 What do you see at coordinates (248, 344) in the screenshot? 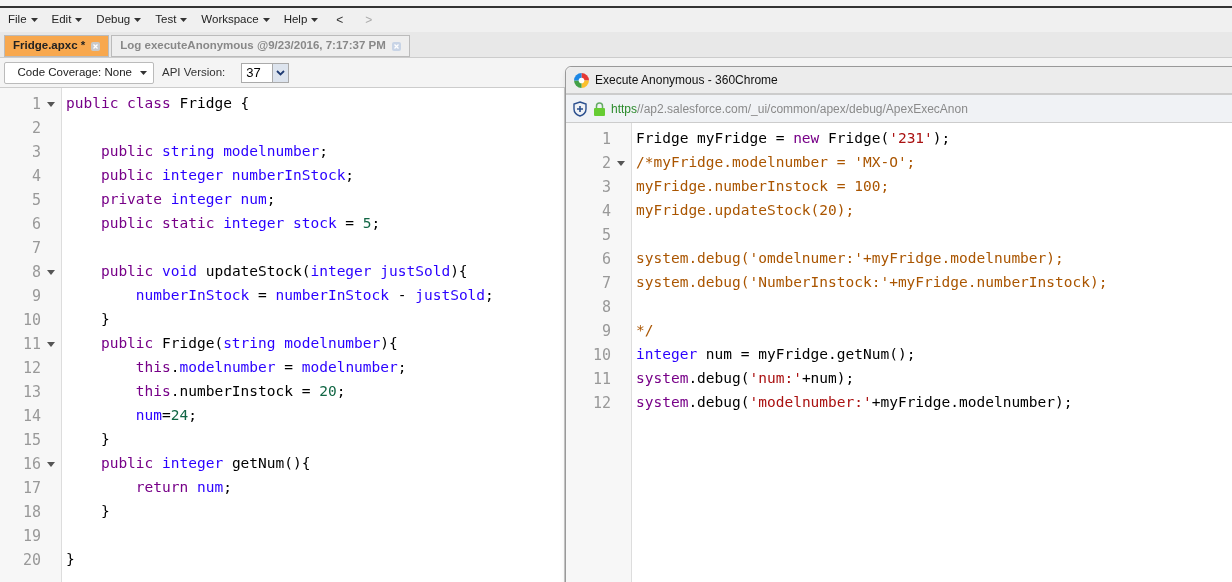
I see `code-line: public Fridge(string modelnumber){` at bounding box center [248, 344].